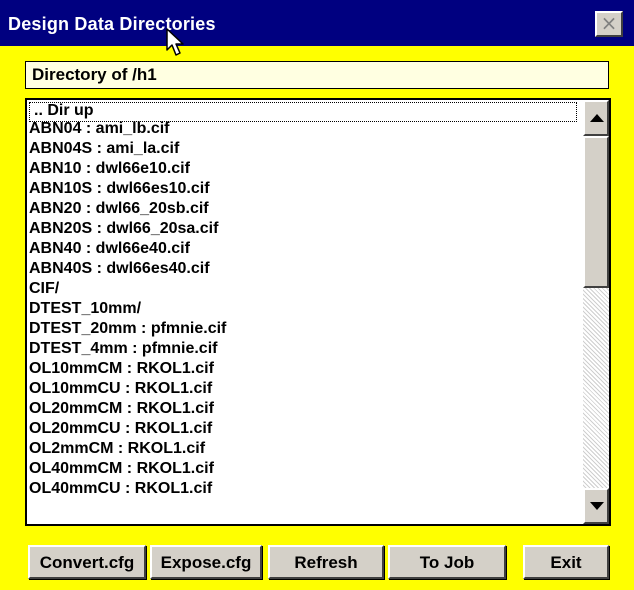 The height and width of the screenshot is (590, 634). Describe the element at coordinates (317, 23) in the screenshot. I see `title-bar: Design Data Directories ×` at that location.